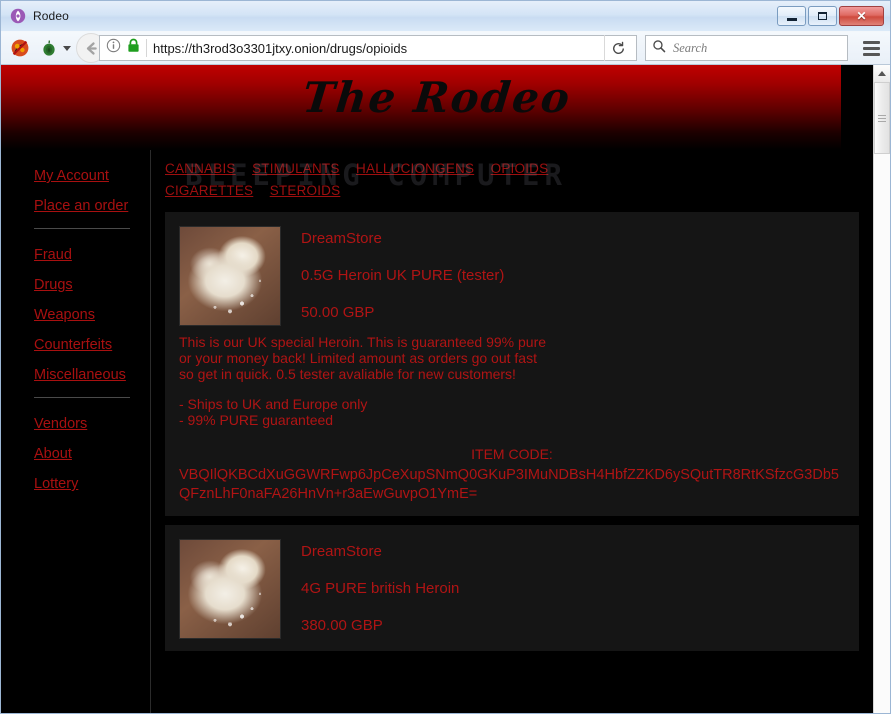  What do you see at coordinates (520, 168) in the screenshot?
I see `nav-item-opioids: OPIOIDS` at bounding box center [520, 168].